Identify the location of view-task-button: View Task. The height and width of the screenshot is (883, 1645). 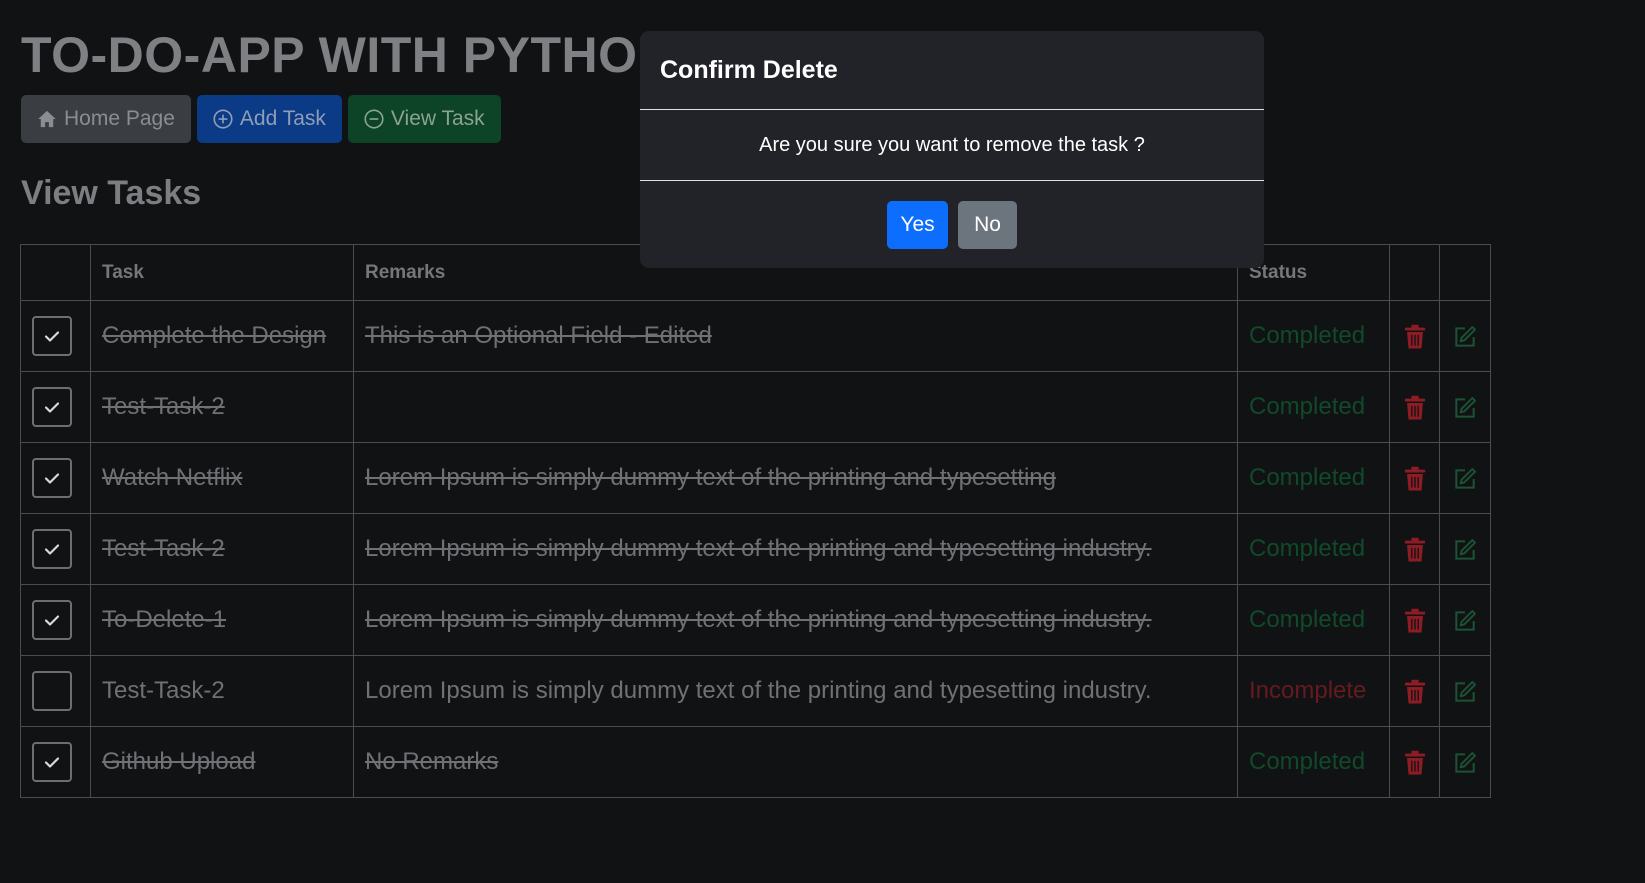
(424, 119).